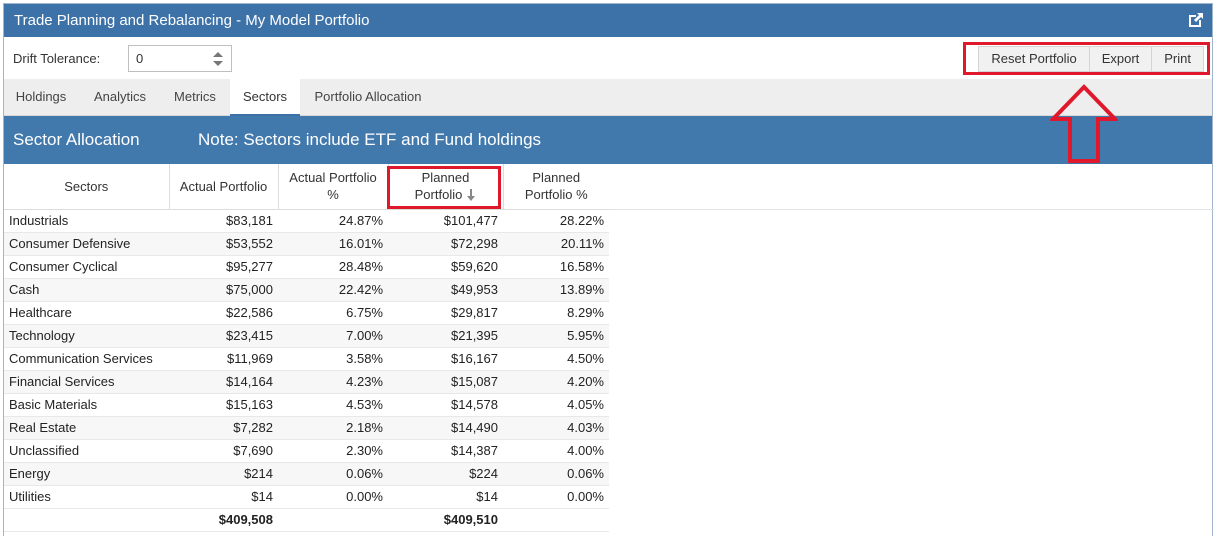 This screenshot has width=1215, height=536. What do you see at coordinates (76, 139) in the screenshot?
I see `section-title: Sector Allocation` at bounding box center [76, 139].